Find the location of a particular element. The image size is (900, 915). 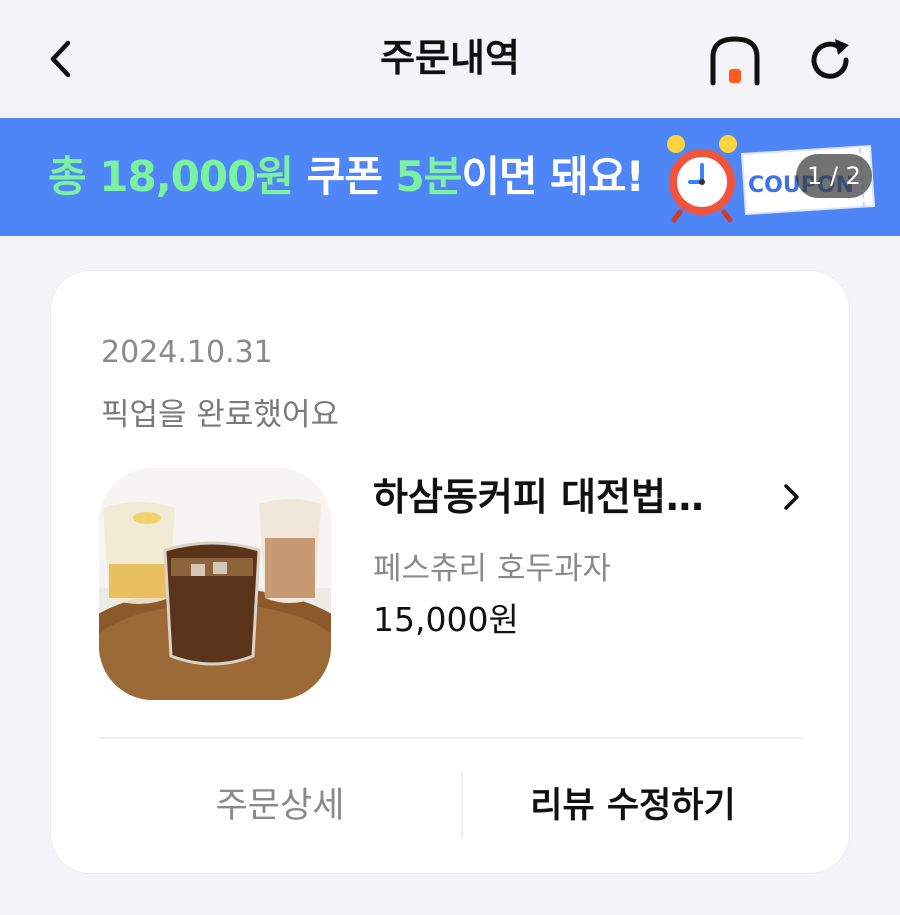

home-button is located at coordinates (735, 60).